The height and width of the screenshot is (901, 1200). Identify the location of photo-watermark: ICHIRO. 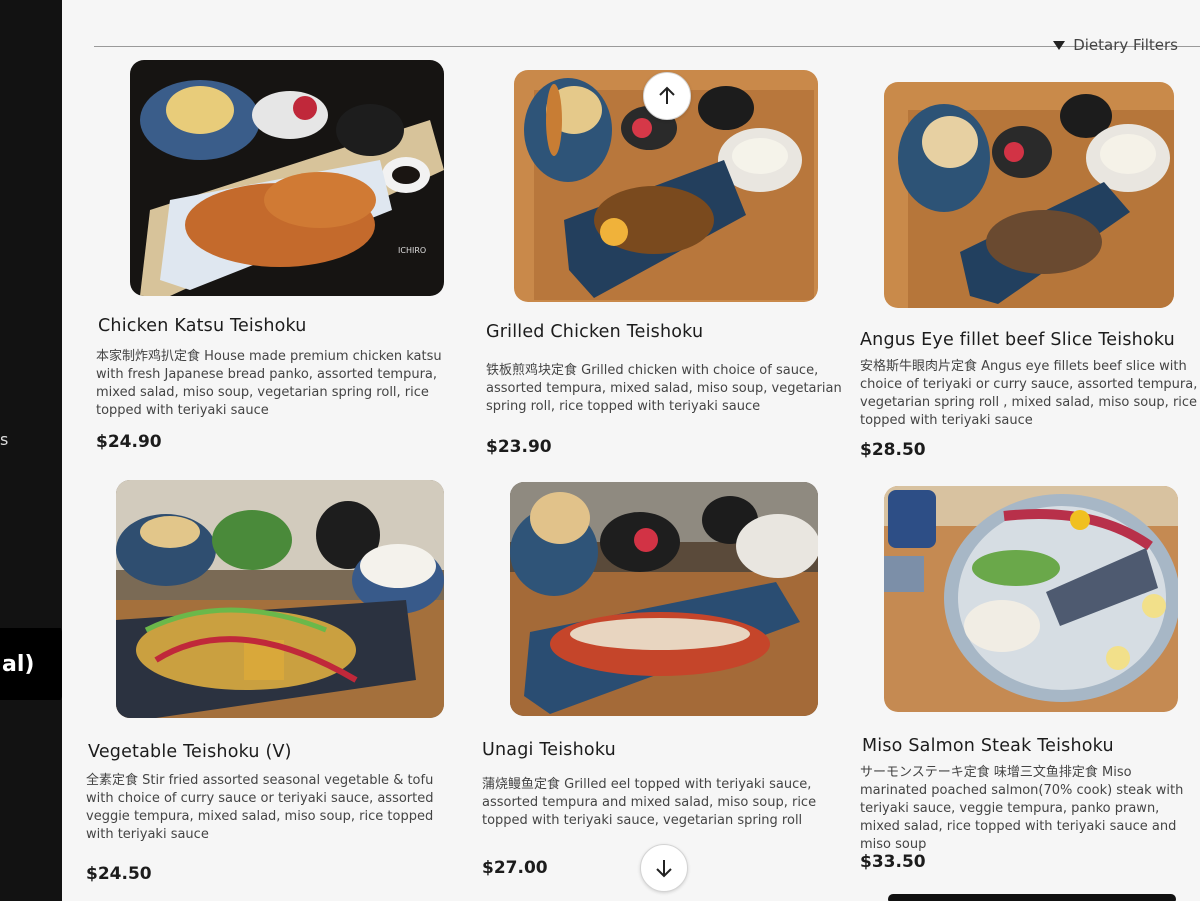
(412, 250).